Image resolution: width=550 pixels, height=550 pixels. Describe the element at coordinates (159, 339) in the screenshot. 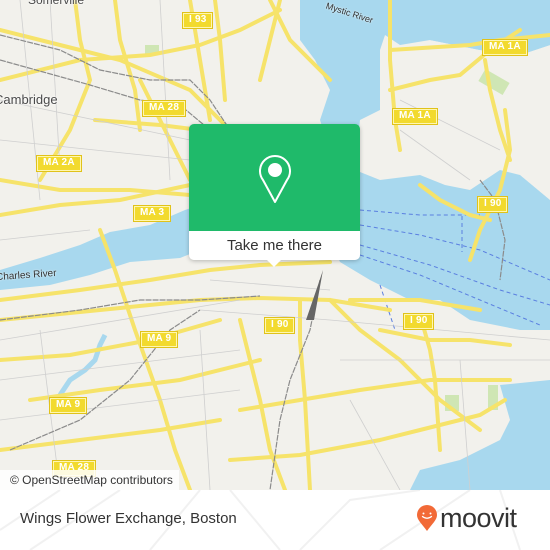

I see `shield-ma9-center: MA 9` at that location.